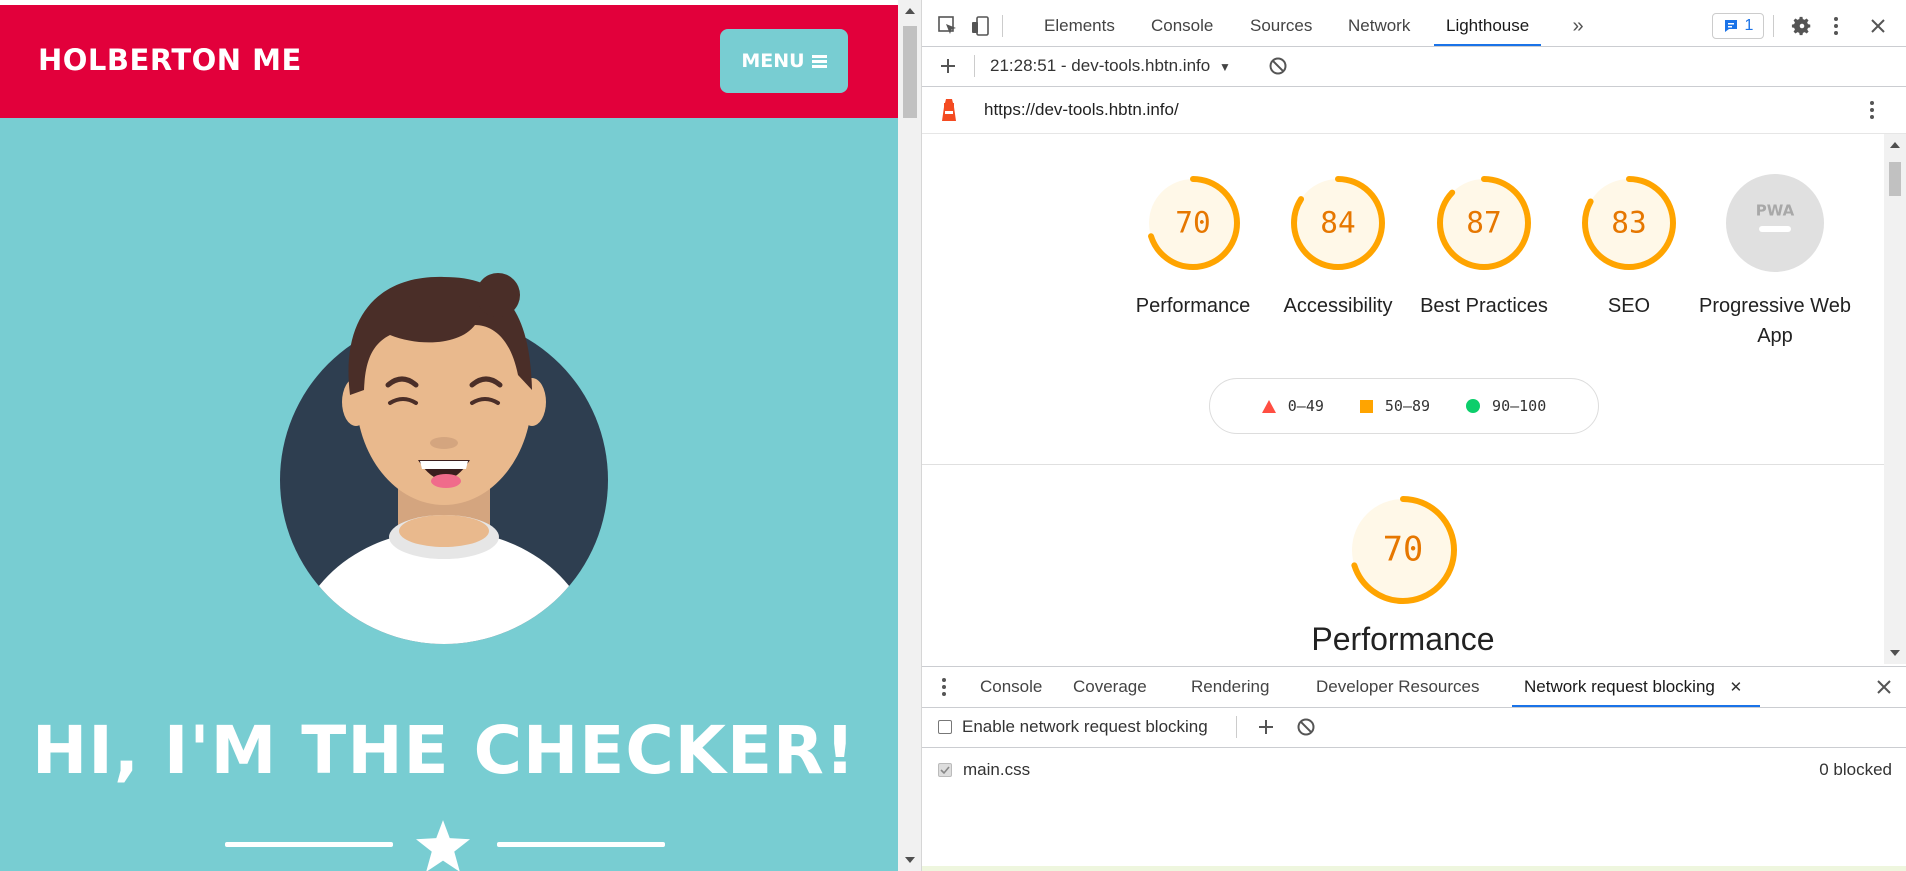 This screenshot has height=871, width=1906. What do you see at coordinates (1629, 306) in the screenshot?
I see `score-label: SEO` at bounding box center [1629, 306].